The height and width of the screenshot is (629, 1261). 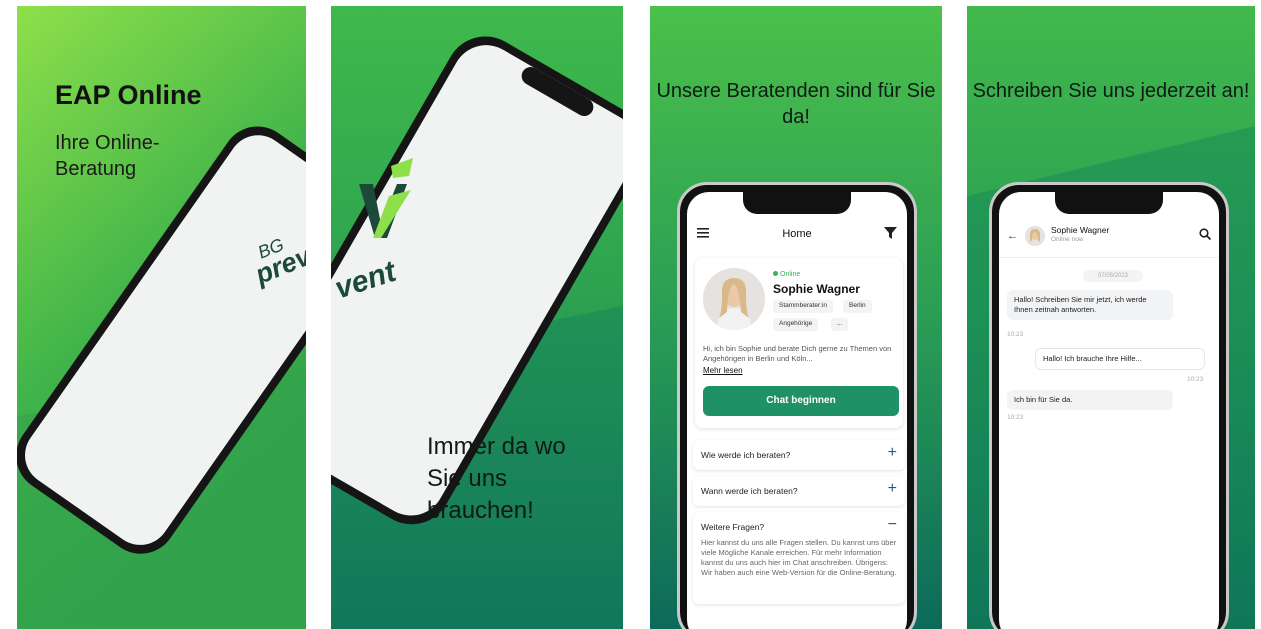 I want to click on chat-avatar, so click(x=1035, y=236).